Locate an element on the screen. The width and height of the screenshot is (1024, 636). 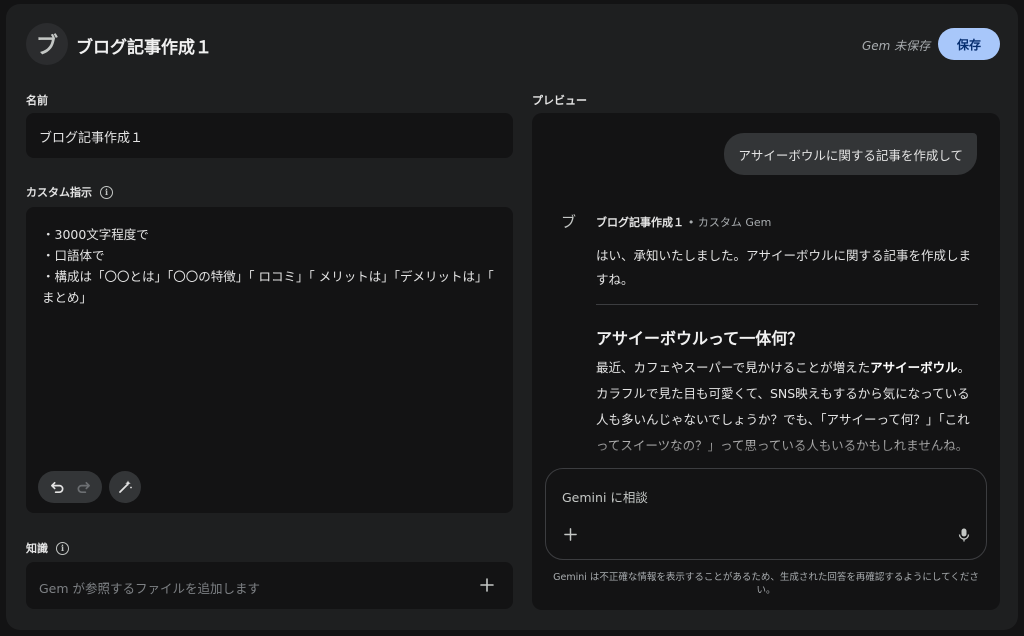
response-body-bold: アサイーボウル is located at coordinates (914, 367).